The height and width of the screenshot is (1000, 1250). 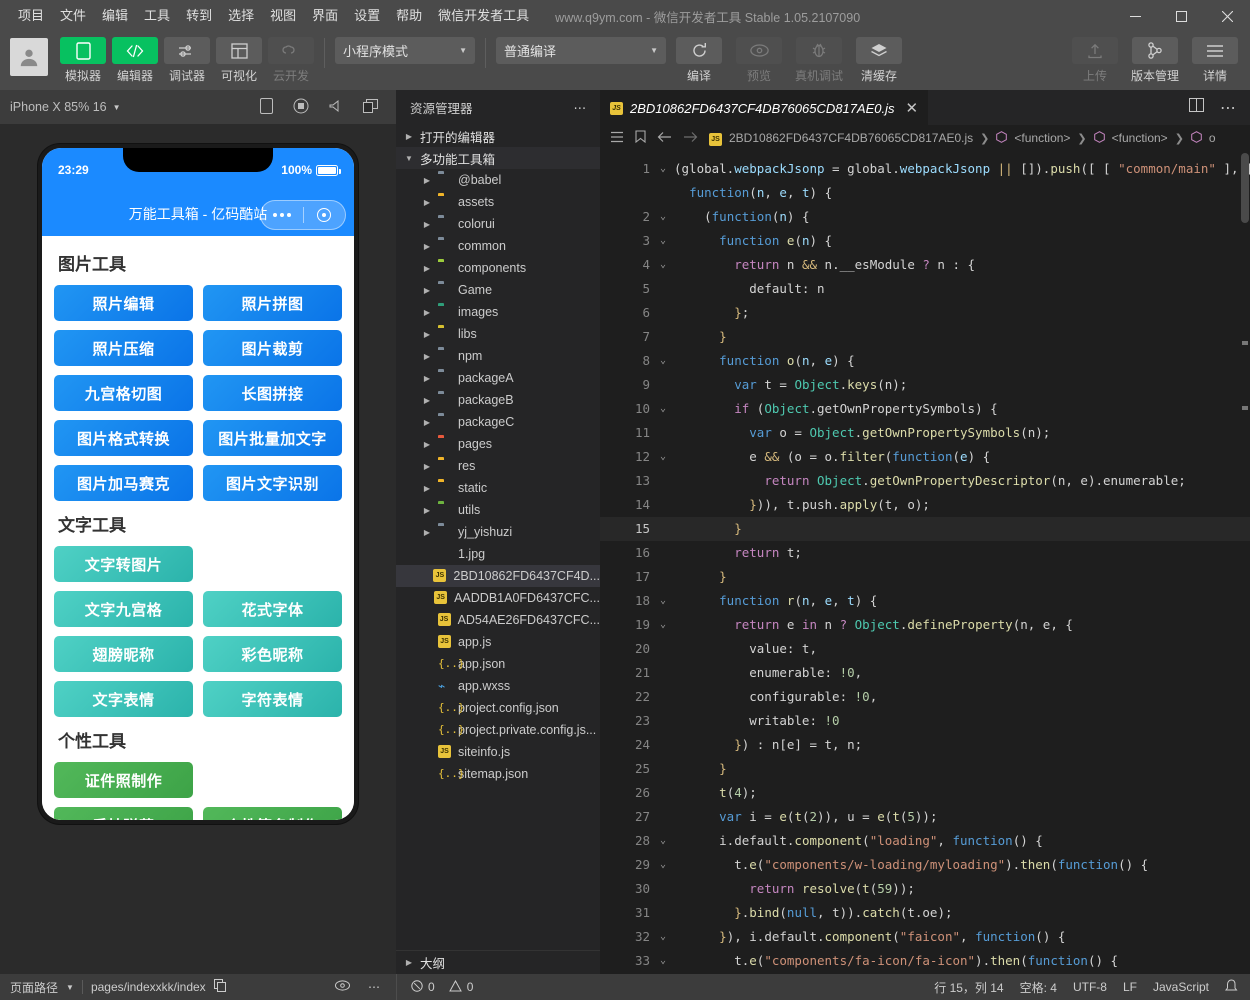 What do you see at coordinates (498, 664) in the screenshot?
I see `file-tree-file: {..} app.json` at bounding box center [498, 664].